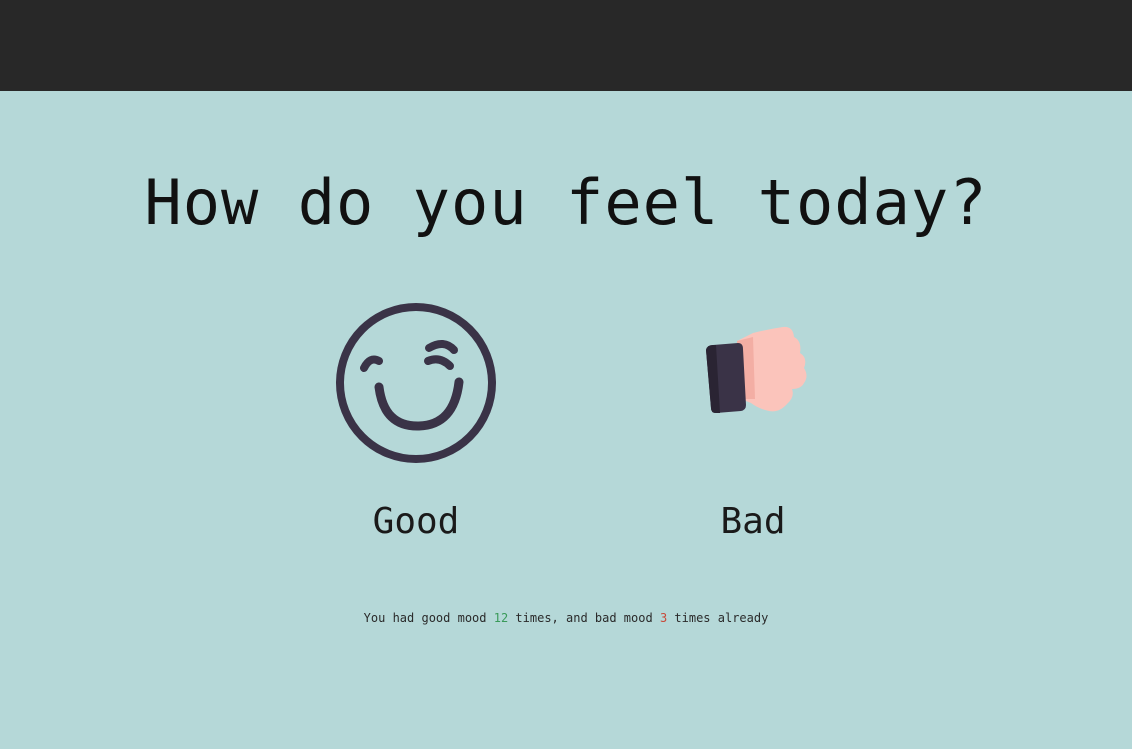  I want to click on summary-middle: times, and bad mood, so click(584, 618).